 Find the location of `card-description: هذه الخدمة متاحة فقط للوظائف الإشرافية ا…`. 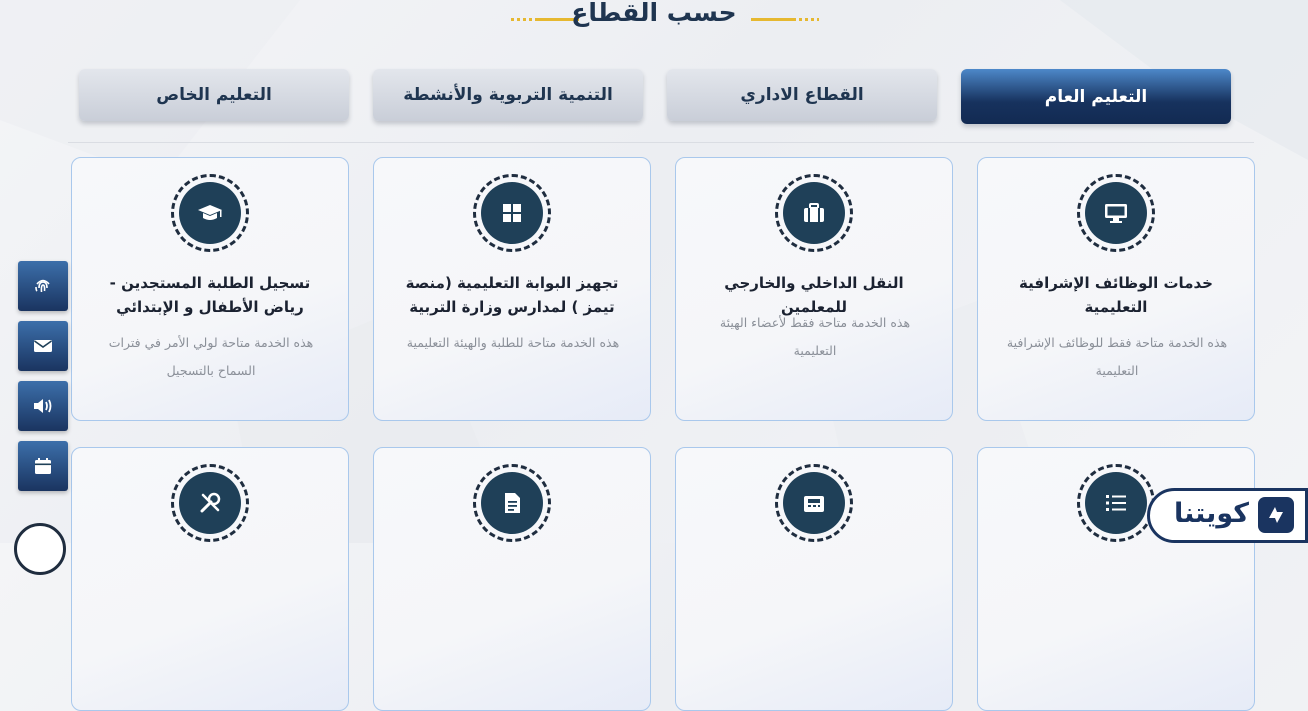

card-description: هذه الخدمة متاحة فقط للوظائف الإشرافية ا… is located at coordinates (1117, 356).